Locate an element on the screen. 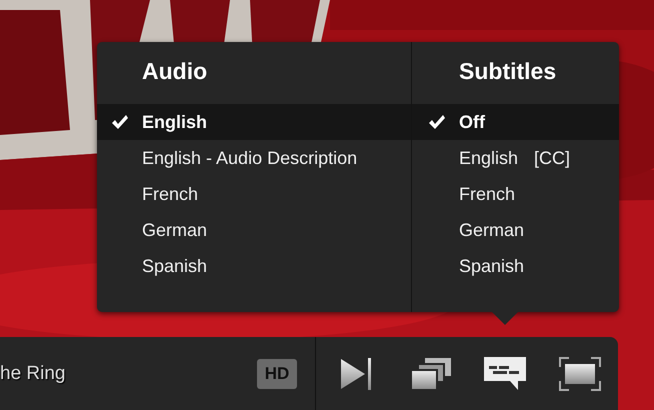 This screenshot has width=654, height=410. next-episode-icon is located at coordinates (356, 373).